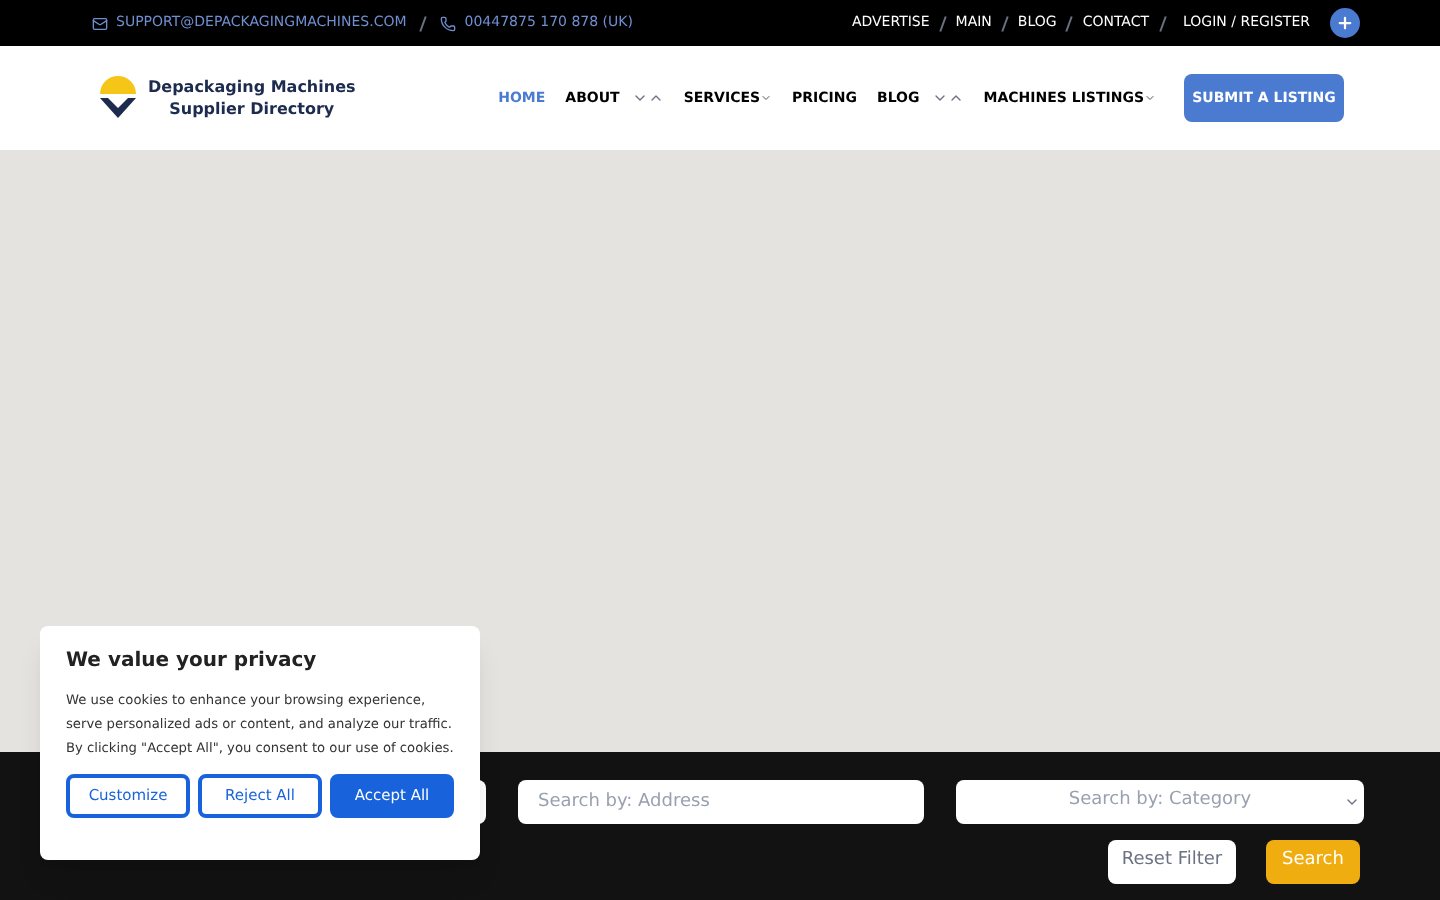  What do you see at coordinates (252, 87) in the screenshot?
I see `logo-text: Depackaging Machines` at bounding box center [252, 87].